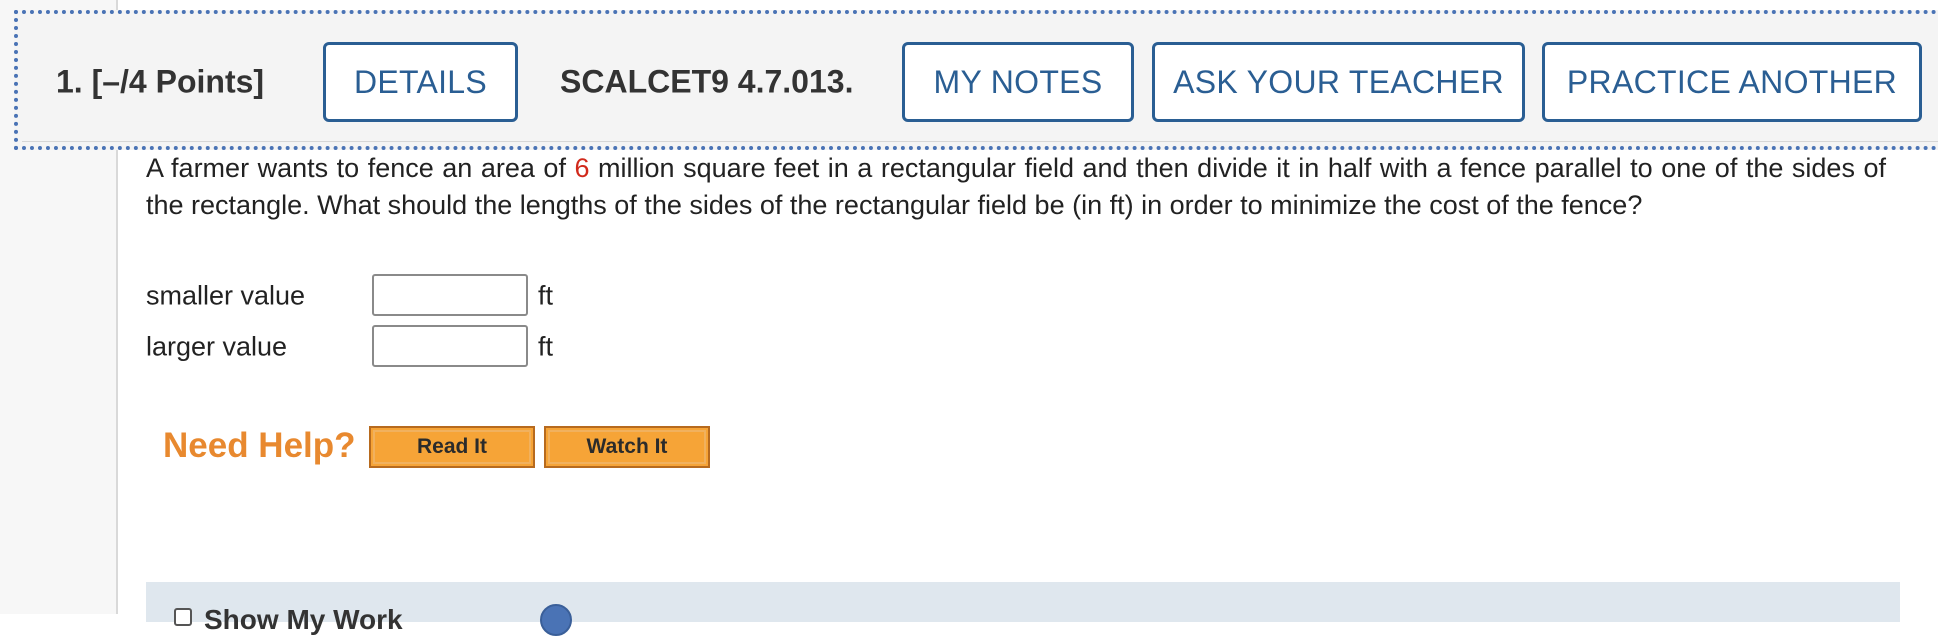 This screenshot has width=1938, height=636. I want to click on answer-row-larger: larger value ft, so click(446, 347).